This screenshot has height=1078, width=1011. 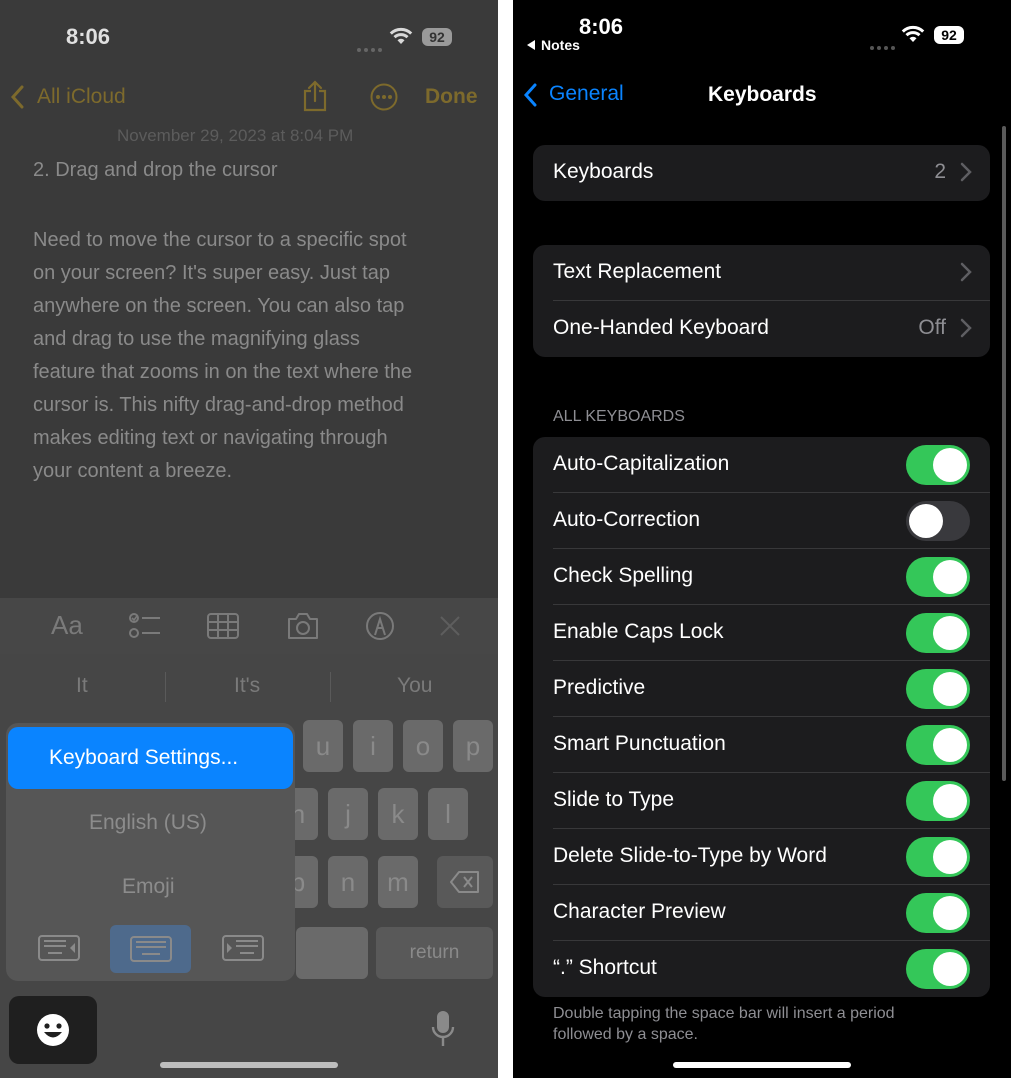 I want to click on toggle-row: “.” Shortcut, so click(x=761, y=969).